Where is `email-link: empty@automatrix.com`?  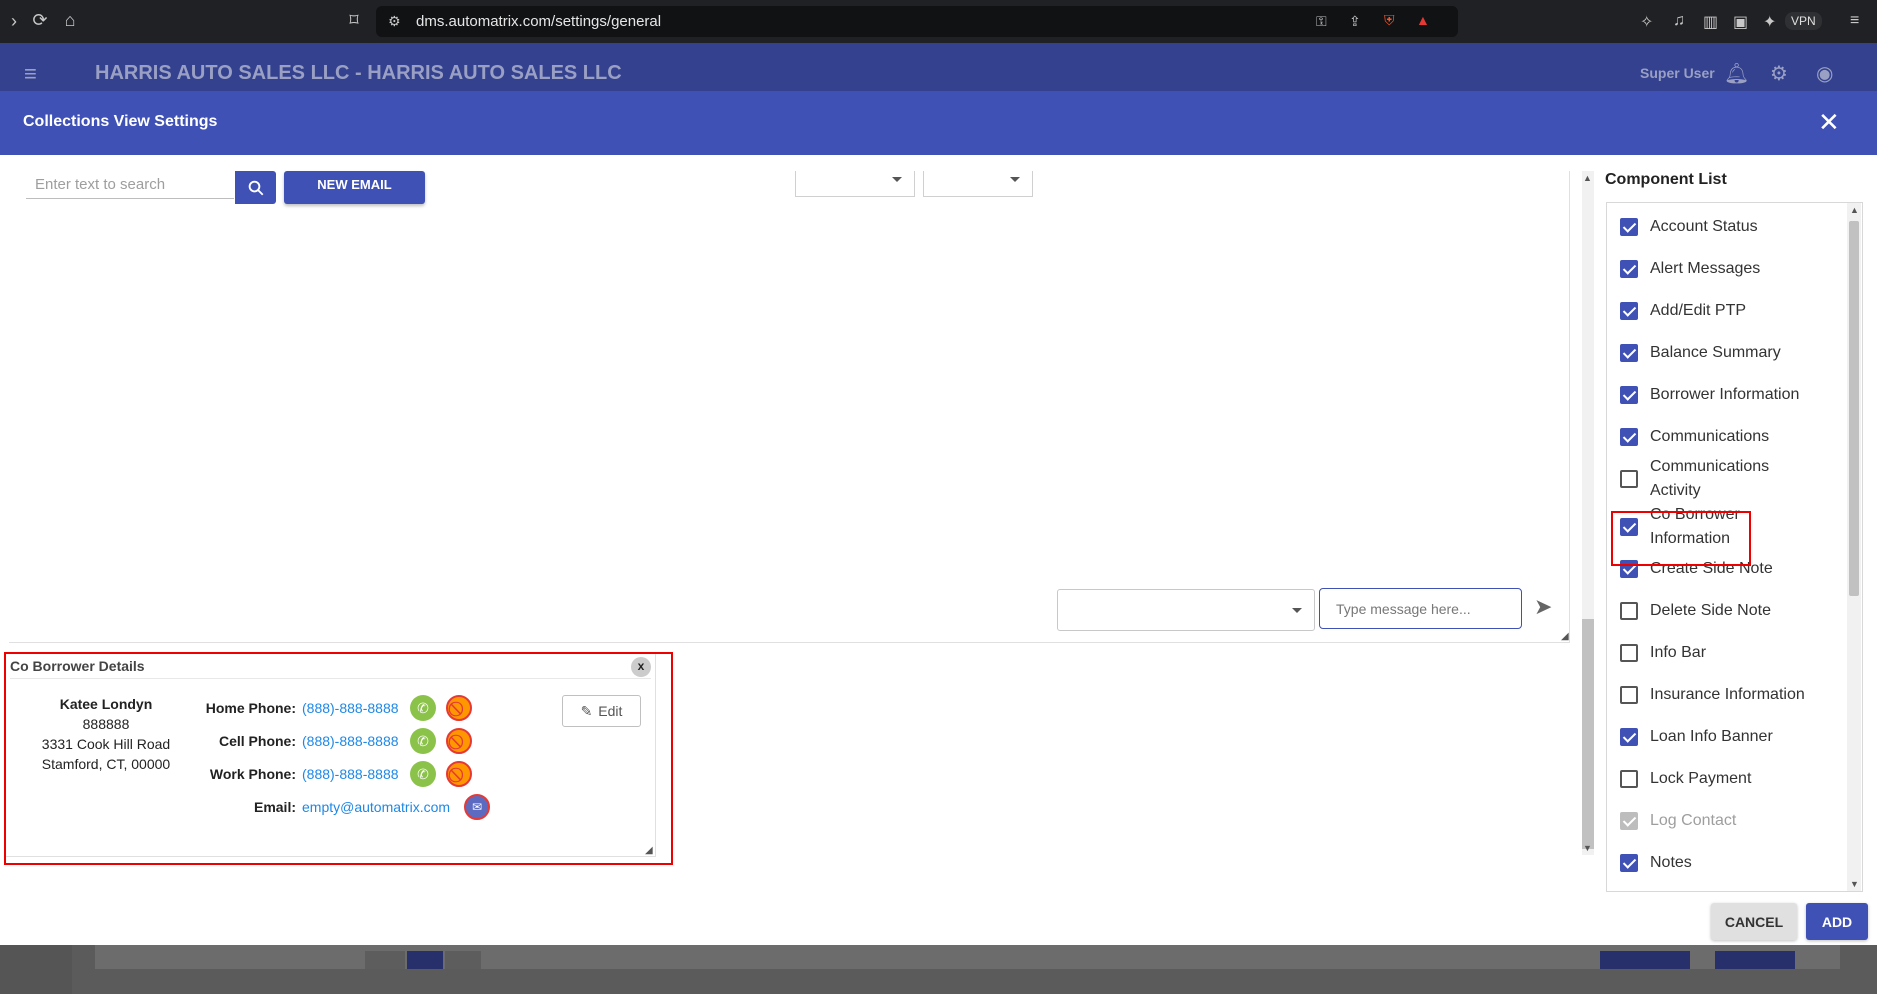
email-link: empty@automatrix.com is located at coordinates (376, 807).